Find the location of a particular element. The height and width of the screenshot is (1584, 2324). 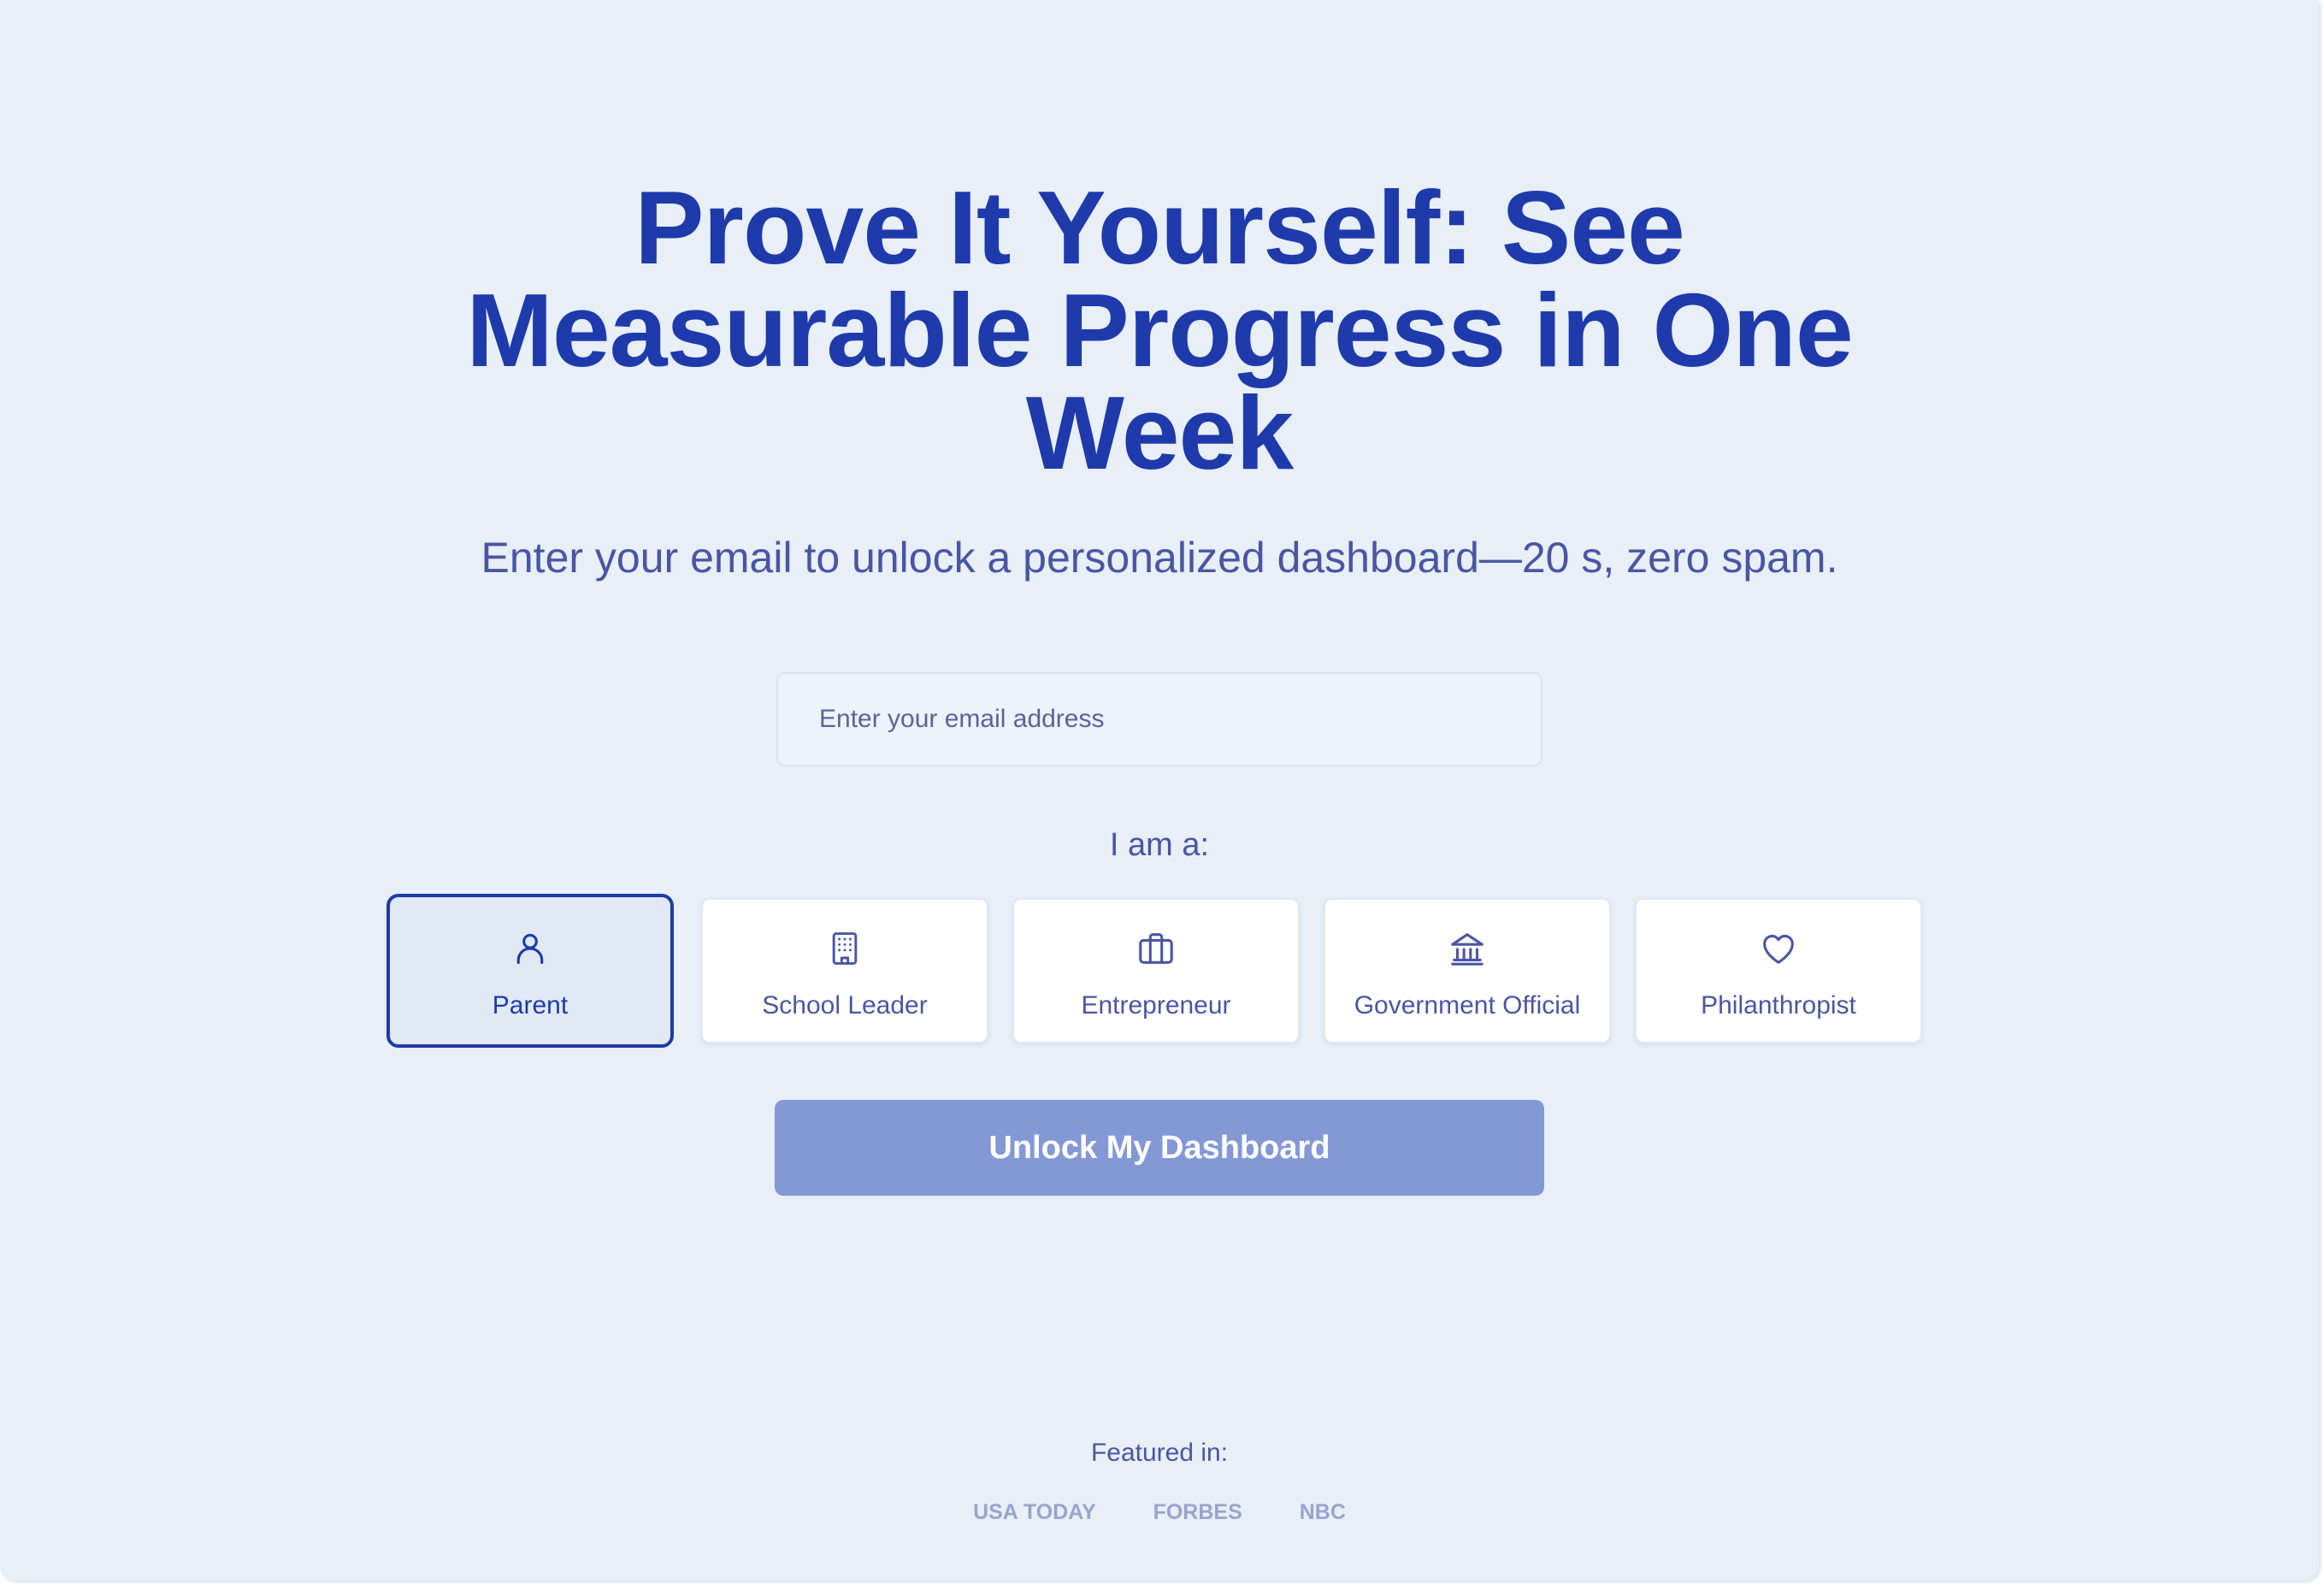

role-option-government-official: Government Official is located at coordinates (1467, 970).